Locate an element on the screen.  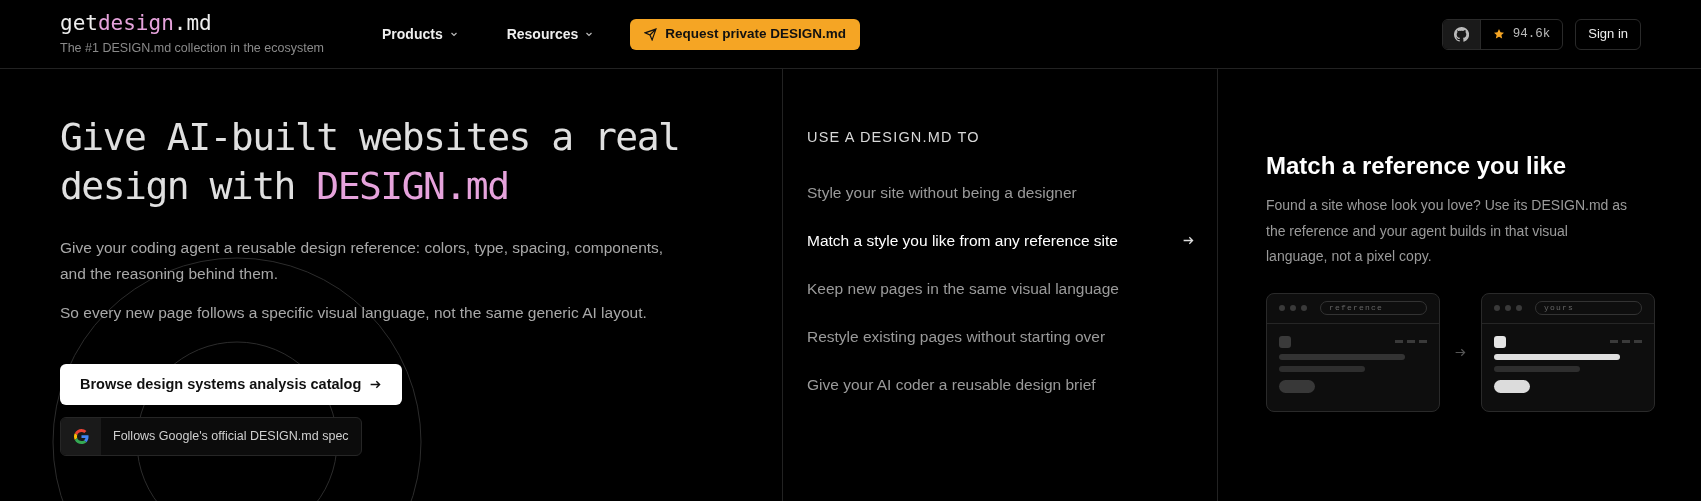
nav-menu-button: Products is located at coordinates (420, 34).